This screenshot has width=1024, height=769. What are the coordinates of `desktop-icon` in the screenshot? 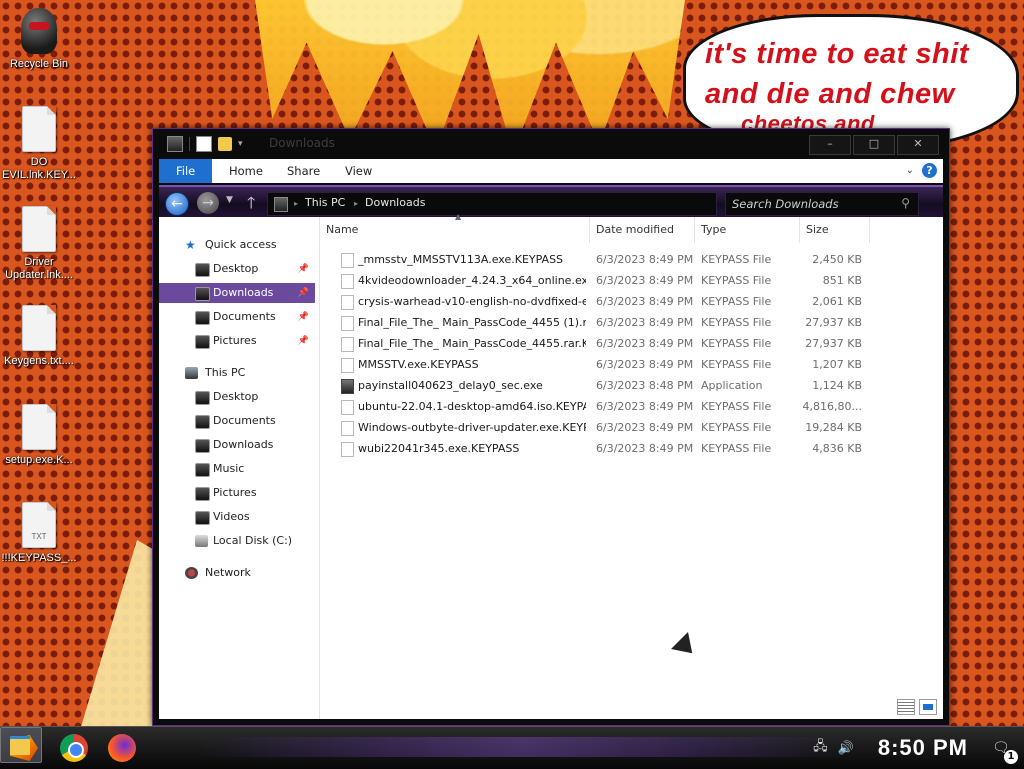 It's located at (202, 270).